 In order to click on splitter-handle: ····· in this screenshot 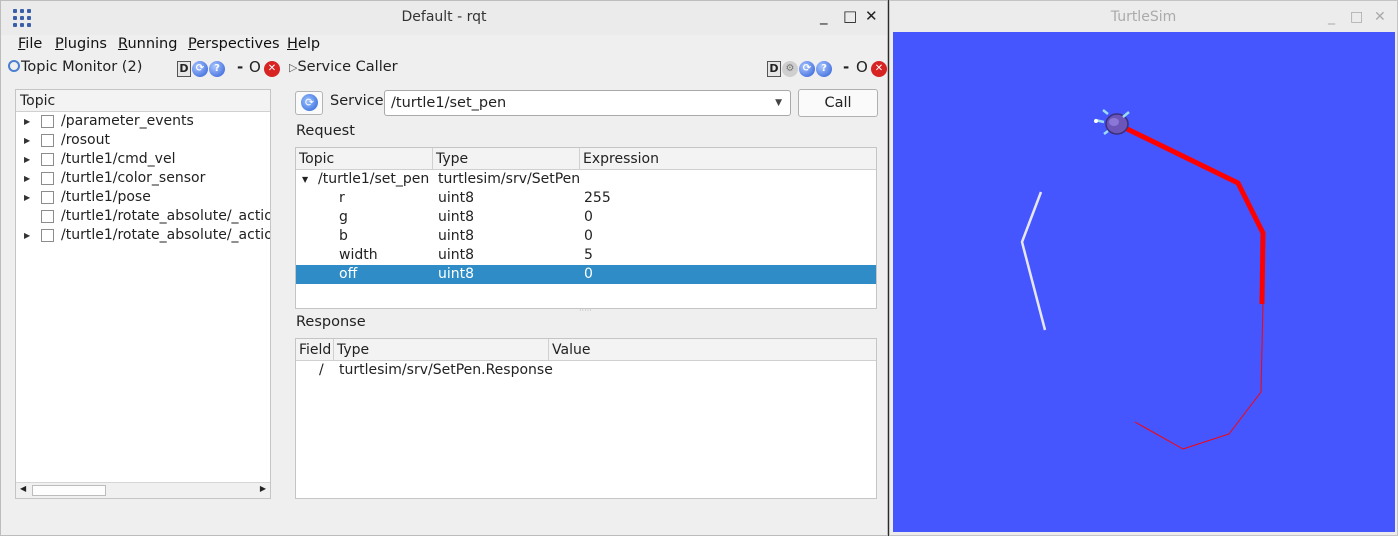, I will do `click(585, 310)`.